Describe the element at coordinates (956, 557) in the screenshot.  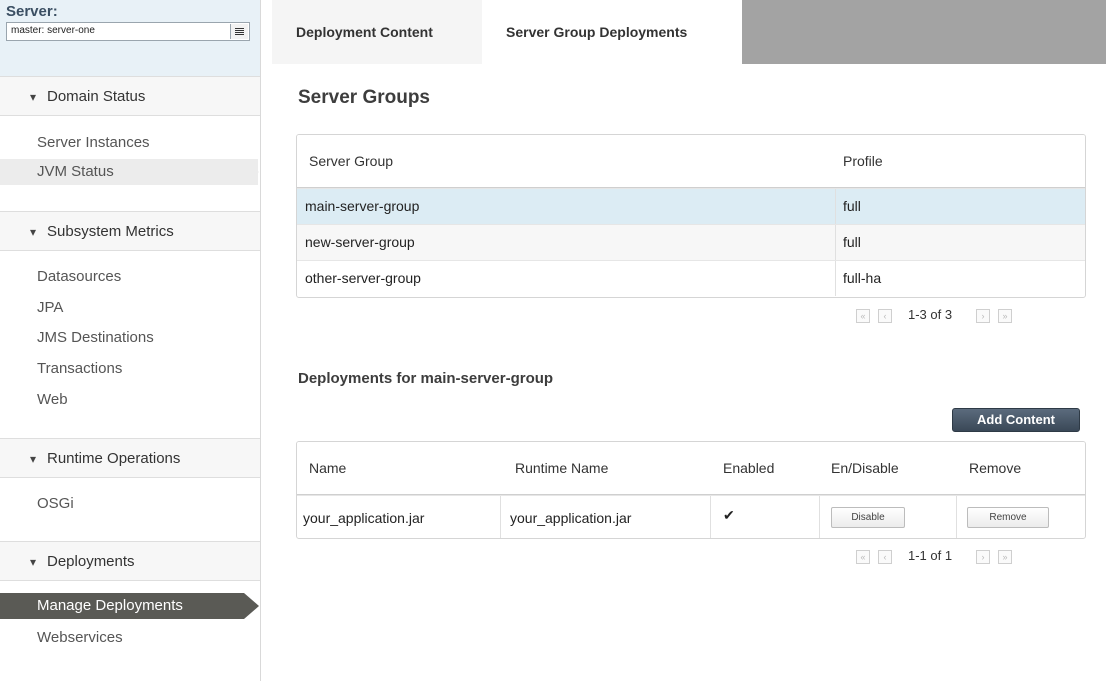
I see `deployments-pager: « ‹ 1-1 of 1 › »` at that location.